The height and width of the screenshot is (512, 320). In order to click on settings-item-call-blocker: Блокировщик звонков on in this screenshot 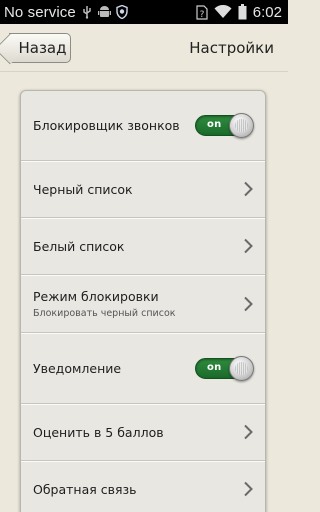, I will do `click(143, 126)`.